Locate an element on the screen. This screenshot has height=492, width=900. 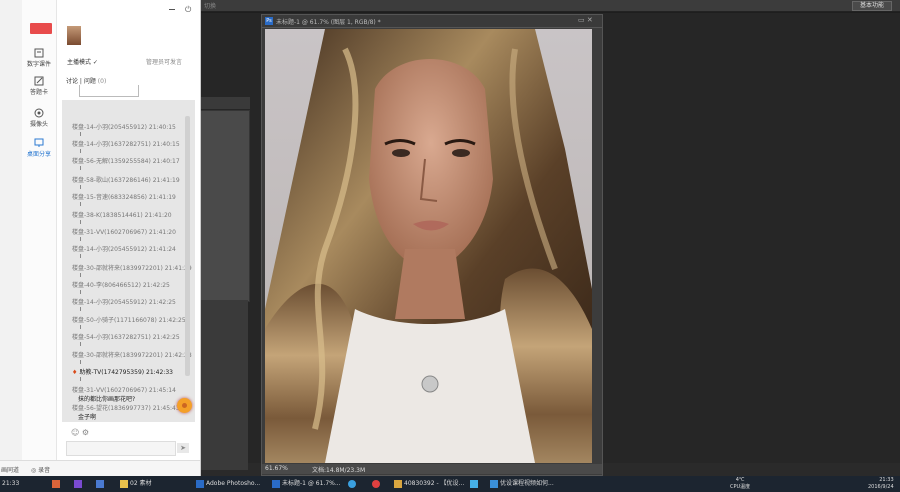
zoom-level: 61.67% is located at coordinates (276, 468).